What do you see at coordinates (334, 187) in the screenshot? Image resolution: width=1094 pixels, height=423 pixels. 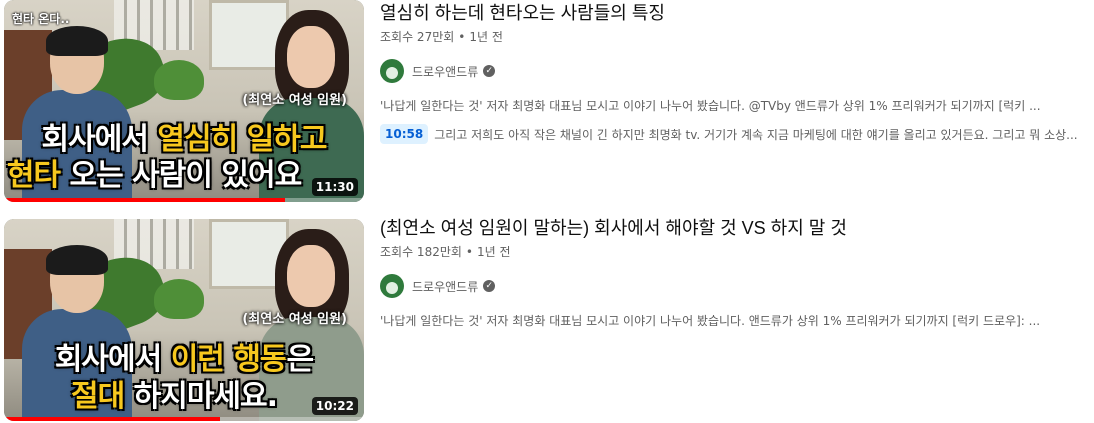 I see `duration-badge: 11:30` at bounding box center [334, 187].